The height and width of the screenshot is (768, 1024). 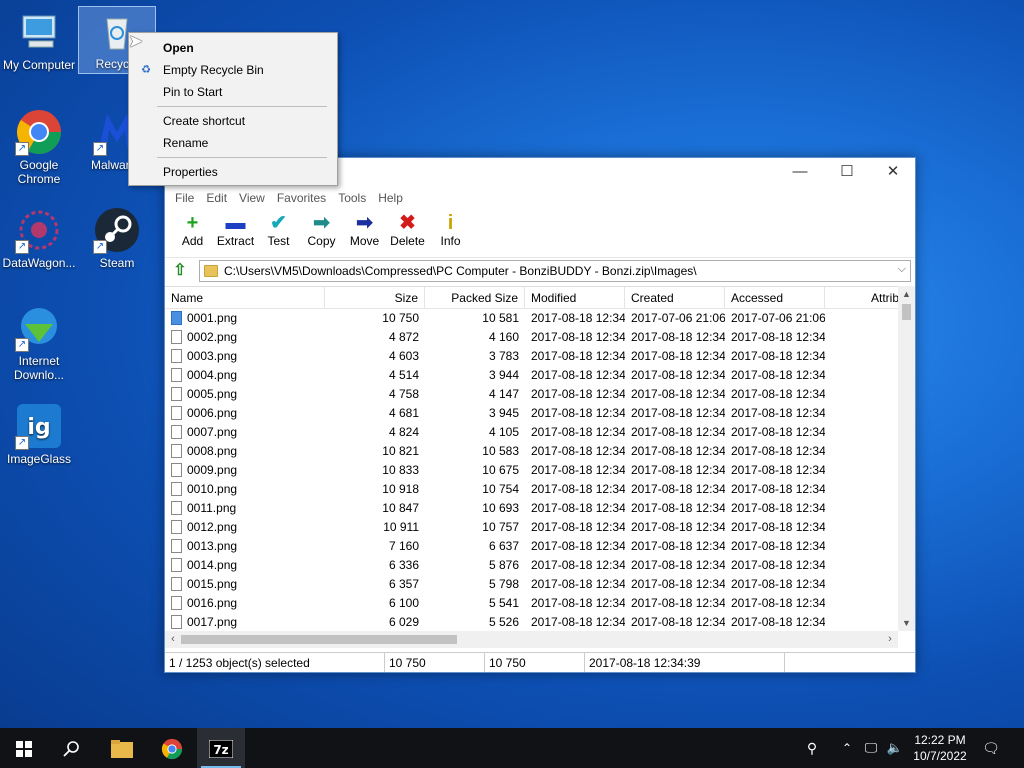 What do you see at coordinates (890, 639) in the screenshot?
I see `scroll-right-icon: ›` at bounding box center [890, 639].